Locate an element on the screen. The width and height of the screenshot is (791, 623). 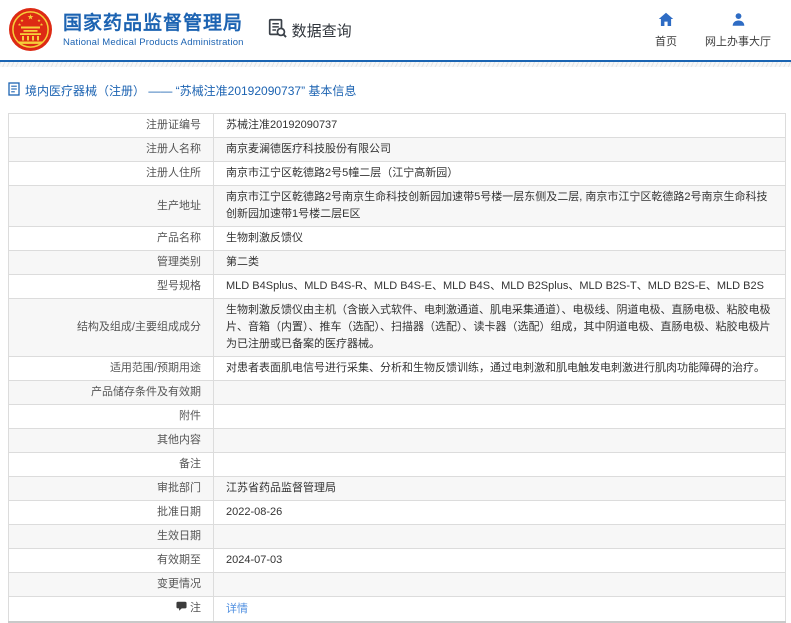
table-row: 产品储存条件及有效期 is located at coordinates (397, 392).